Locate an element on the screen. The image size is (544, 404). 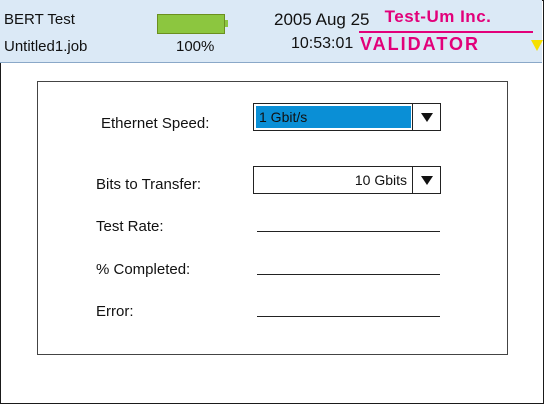
ethernet-speed-select: 1 Gbit/s is located at coordinates (347, 117).